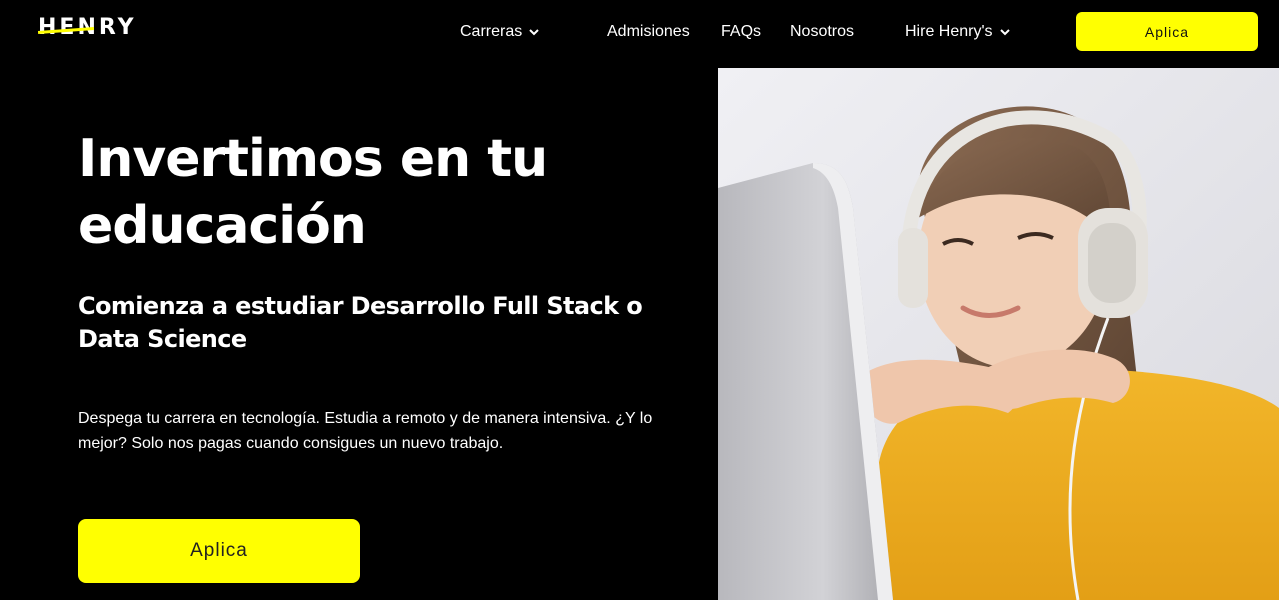  What do you see at coordinates (87, 28) in the screenshot?
I see `henry-logo: HENRY` at bounding box center [87, 28].